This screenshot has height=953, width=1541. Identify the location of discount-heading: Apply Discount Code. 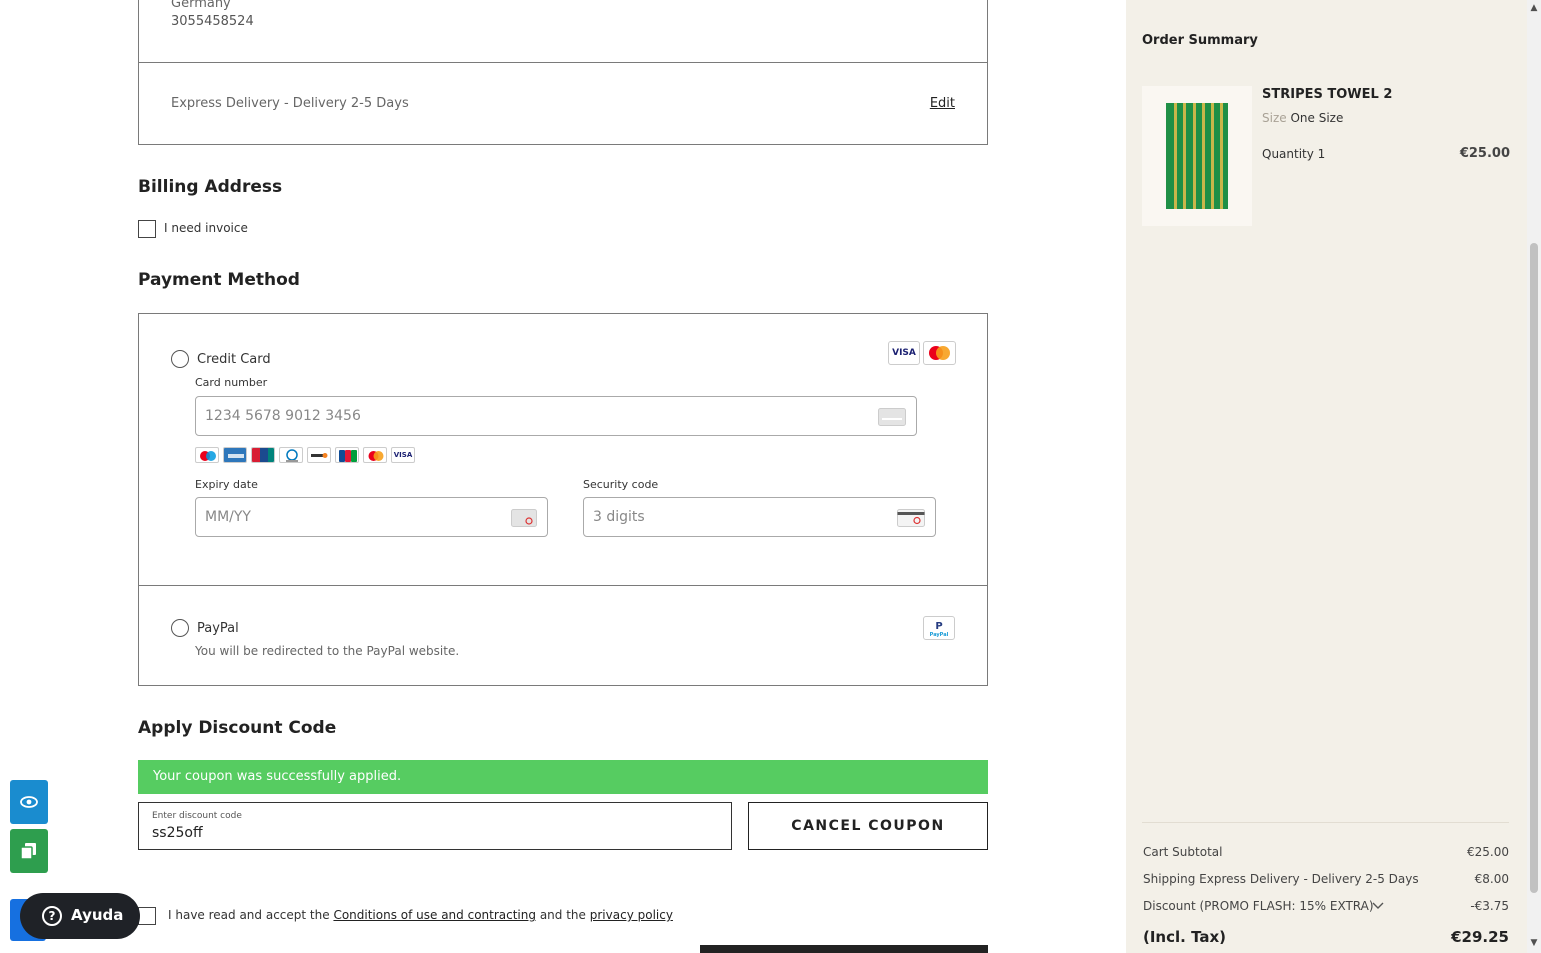
(237, 728).